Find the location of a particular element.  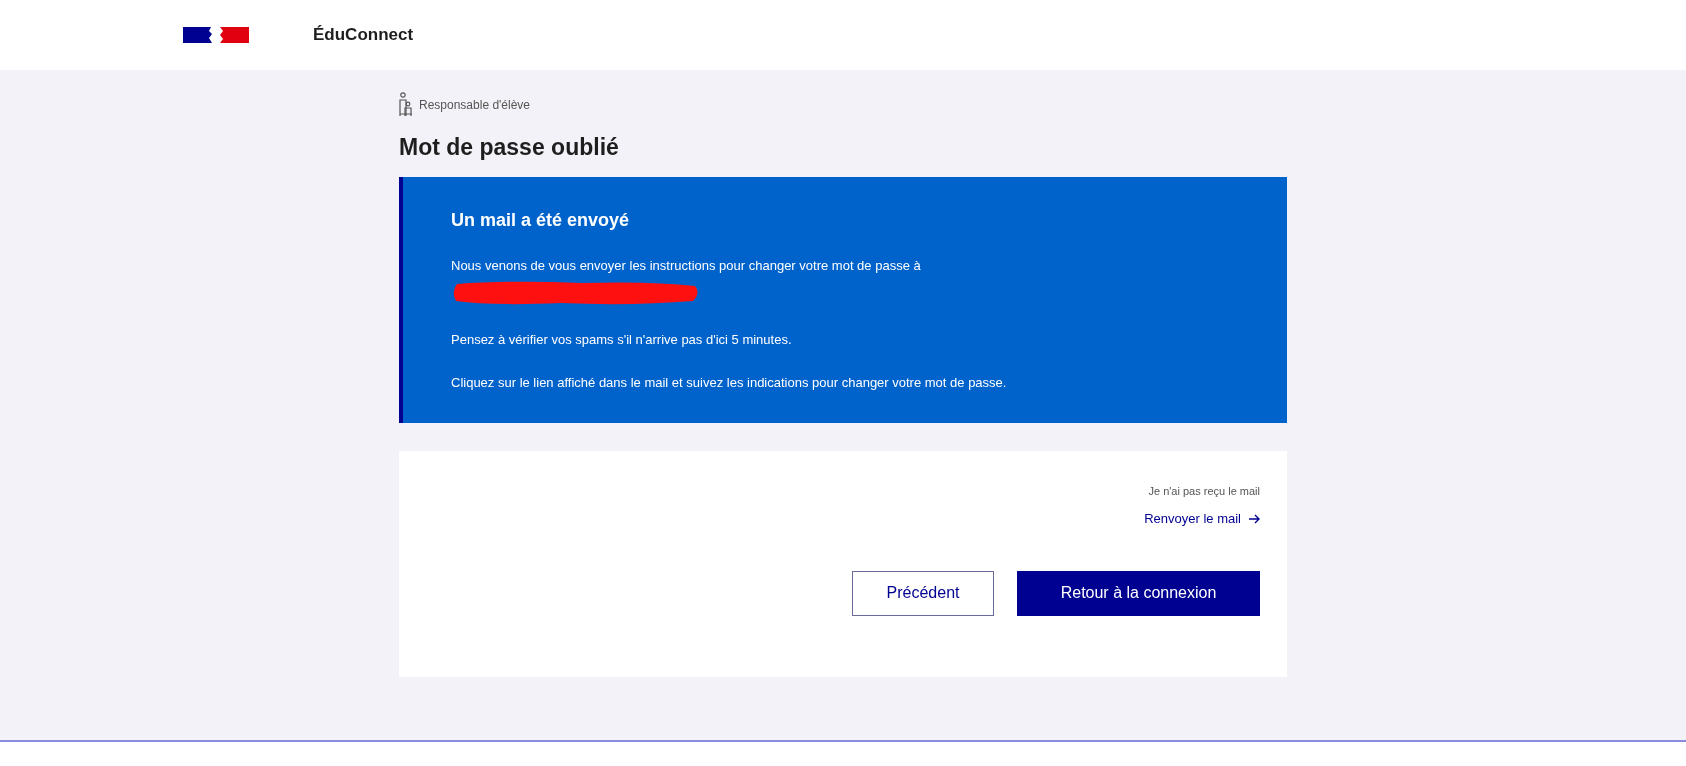

notice-title: Un mail a été envoyé is located at coordinates (540, 220).